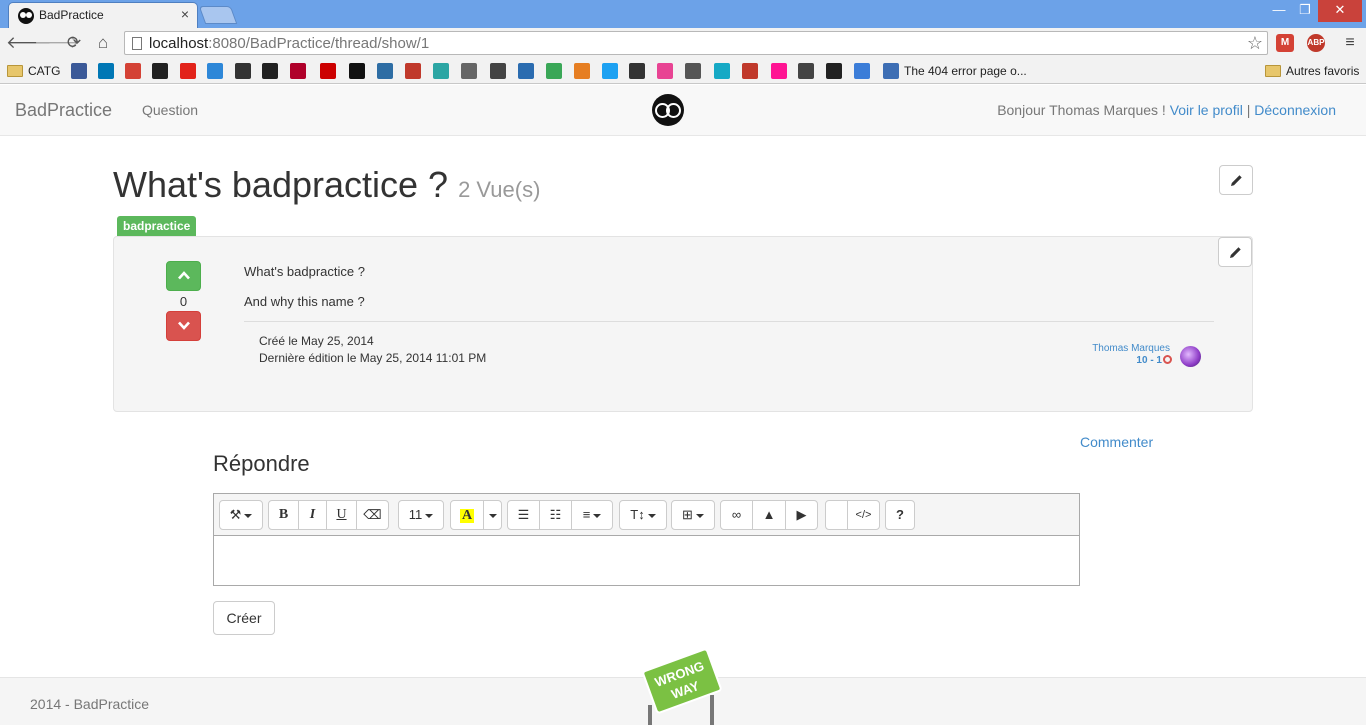 The height and width of the screenshot is (725, 1366). Describe the element at coordinates (555, 515) in the screenshot. I see `numbered-list-button: ☷` at that location.